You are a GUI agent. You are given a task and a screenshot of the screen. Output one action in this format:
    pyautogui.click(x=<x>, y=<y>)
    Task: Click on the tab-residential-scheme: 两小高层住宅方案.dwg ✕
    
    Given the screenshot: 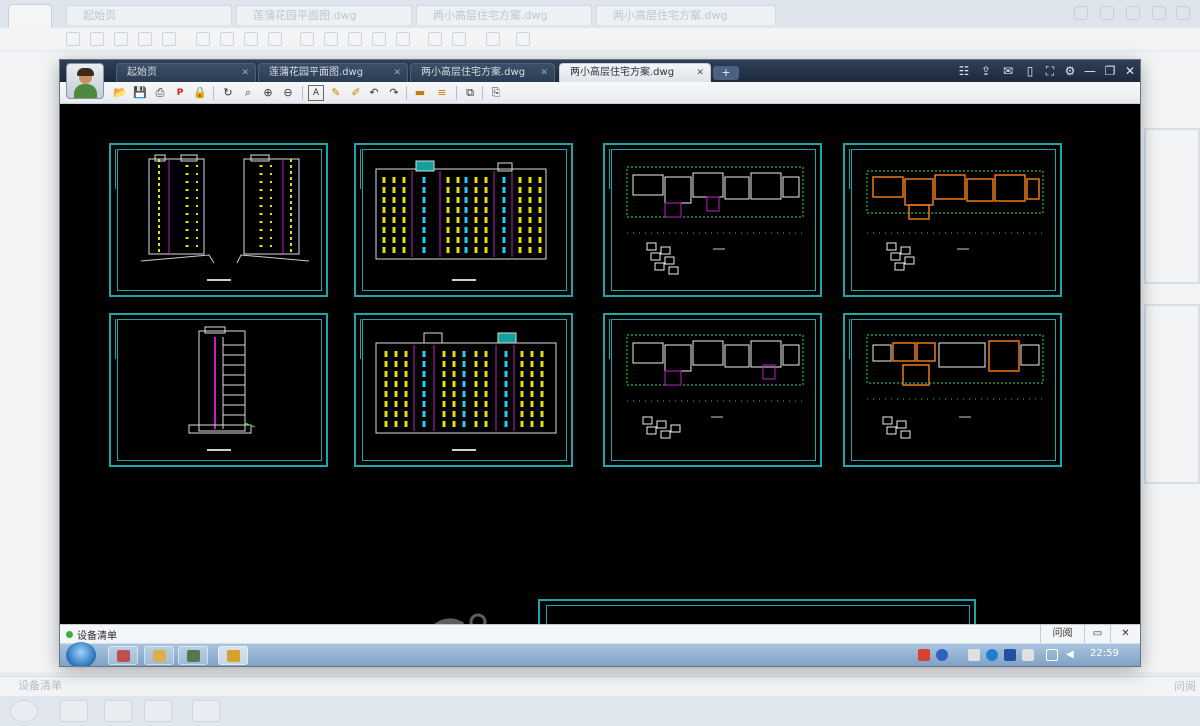 What is the action you would take?
    pyautogui.click(x=482, y=72)
    